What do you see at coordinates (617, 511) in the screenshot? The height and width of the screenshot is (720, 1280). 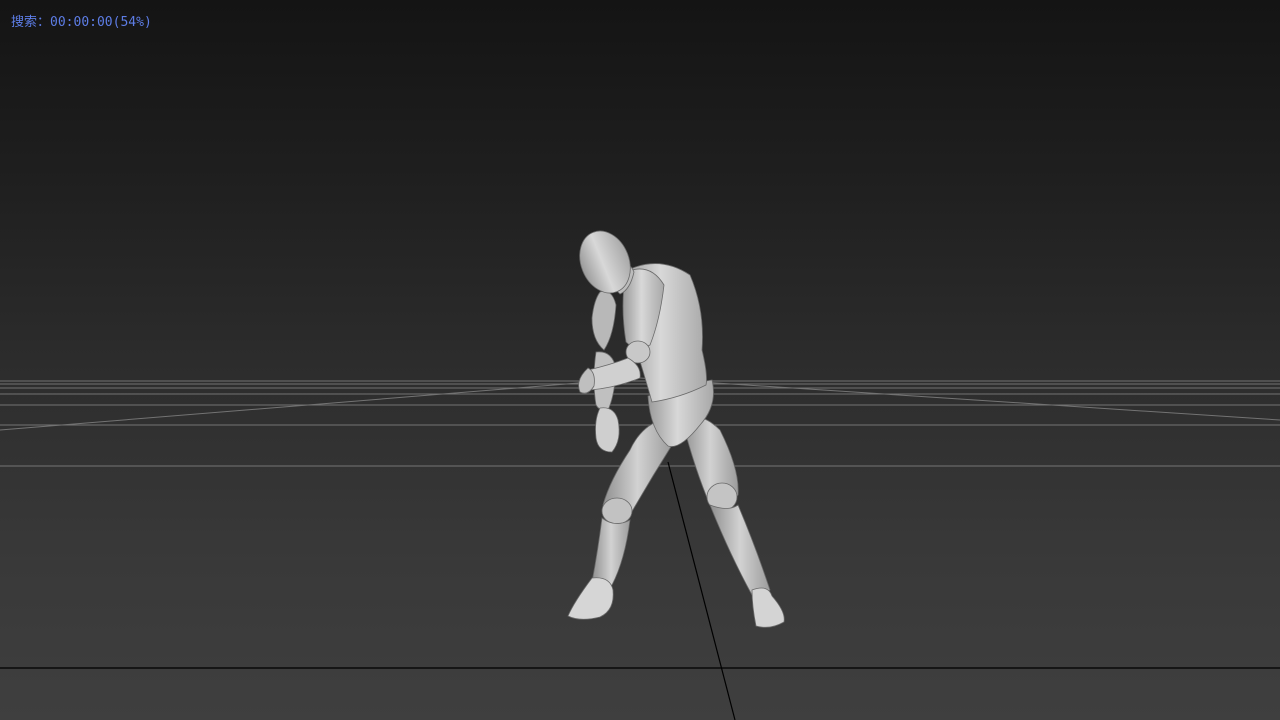 I see `mannequin-left-knee` at bounding box center [617, 511].